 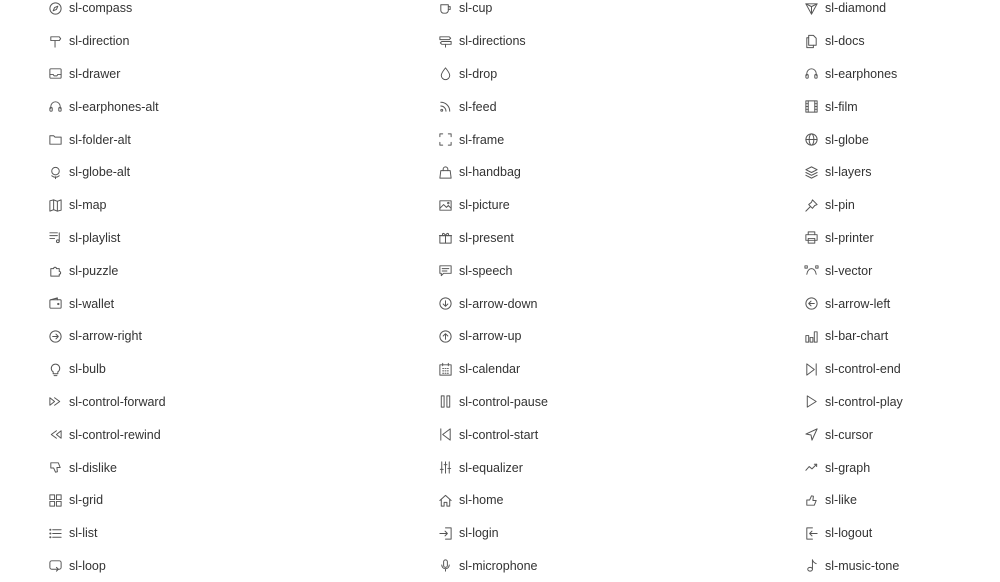 I want to click on icon-entry-sl-control-rewind: sl-control-rewind, so click(x=107, y=434).